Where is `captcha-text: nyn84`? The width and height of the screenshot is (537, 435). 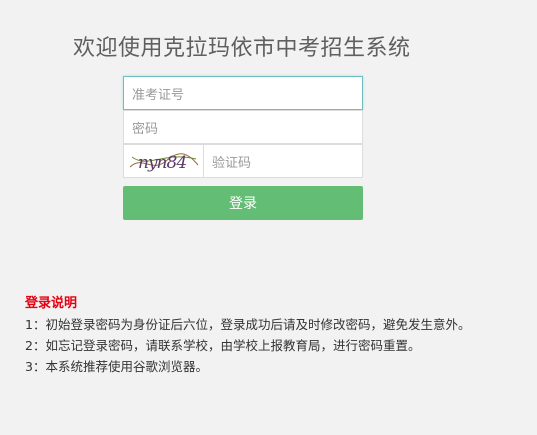
captcha-text: nyn84 is located at coordinates (162, 163).